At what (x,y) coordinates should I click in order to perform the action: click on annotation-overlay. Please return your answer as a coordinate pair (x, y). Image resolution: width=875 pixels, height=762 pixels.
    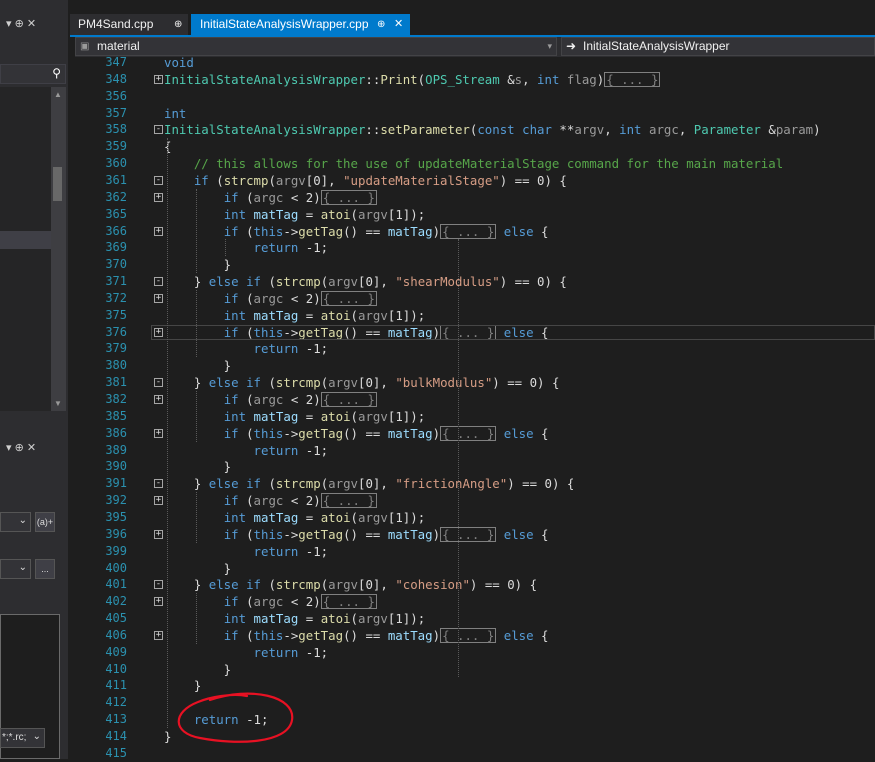
    Looking at the image, I should click on (235, 717).